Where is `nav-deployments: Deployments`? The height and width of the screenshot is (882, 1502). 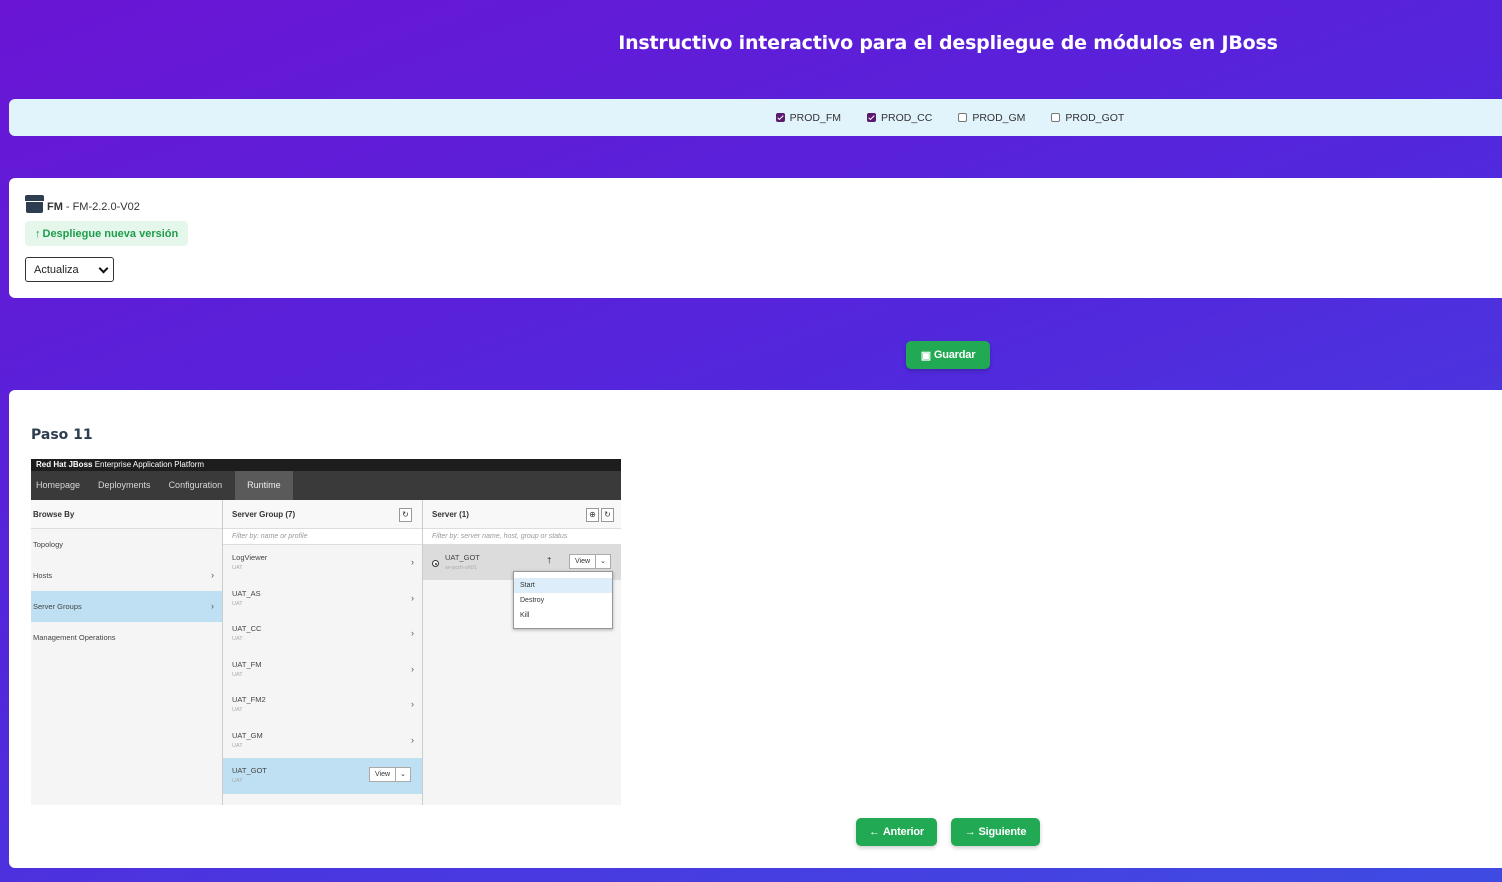
nav-deployments: Deployments is located at coordinates (124, 485).